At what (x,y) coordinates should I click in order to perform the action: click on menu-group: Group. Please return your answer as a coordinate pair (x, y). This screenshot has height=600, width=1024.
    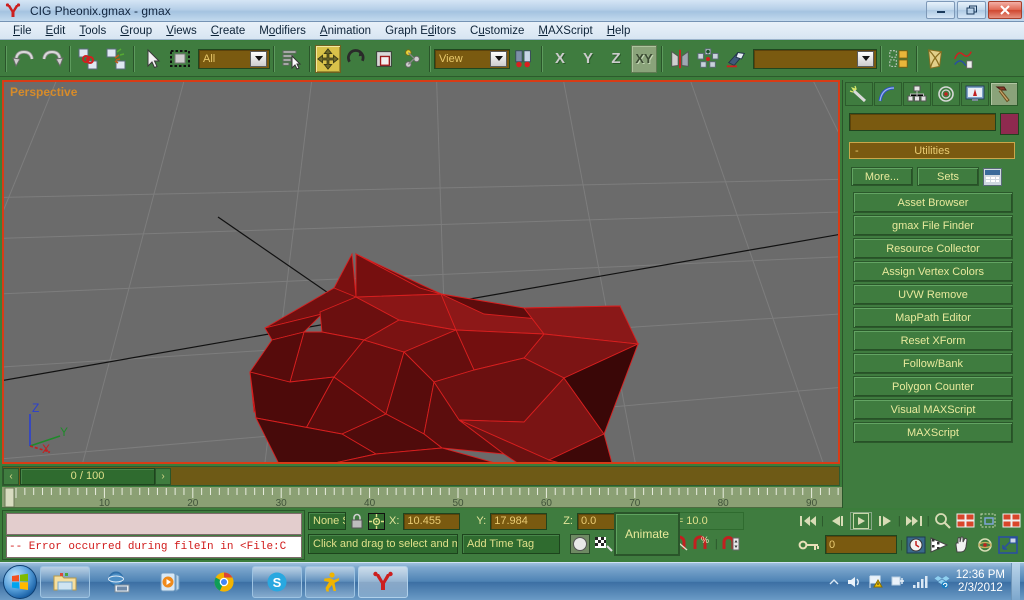
    Looking at the image, I should click on (136, 31).